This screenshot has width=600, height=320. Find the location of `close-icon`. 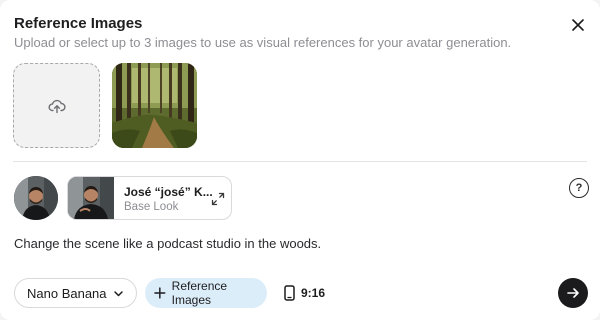

close-icon is located at coordinates (578, 25).